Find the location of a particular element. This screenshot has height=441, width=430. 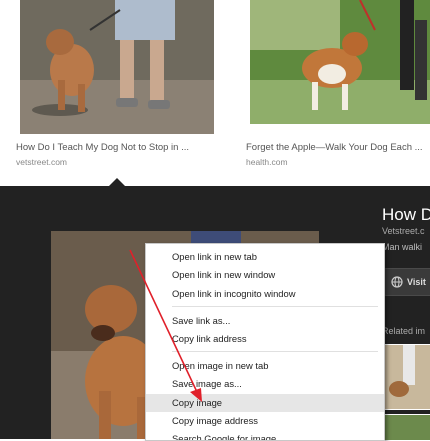

menu-open-link-new-tab: Open link in new tab is located at coordinates (265, 257).